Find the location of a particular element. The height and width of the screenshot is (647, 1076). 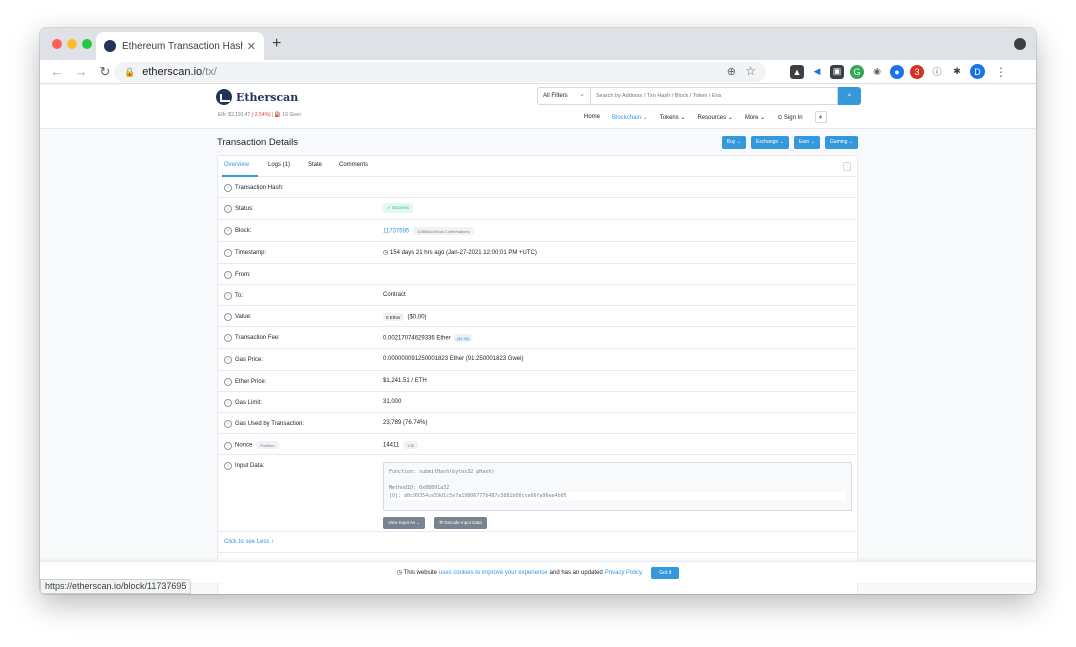

etherscan-logo: Etherscan is located at coordinates (257, 97).